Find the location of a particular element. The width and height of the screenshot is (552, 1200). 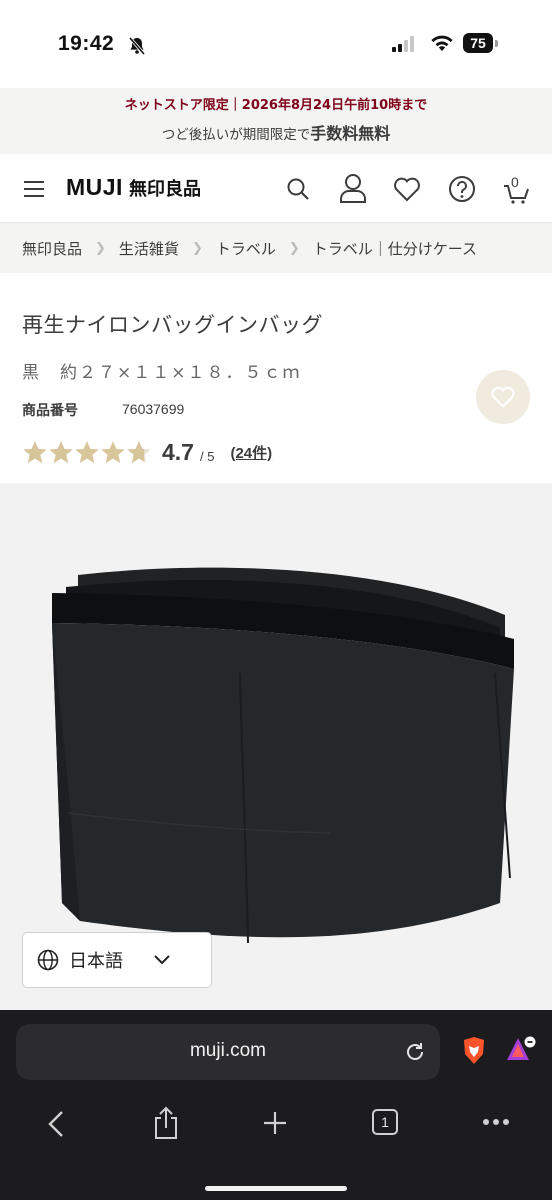

logo-jp-text: 無印良品 is located at coordinates (164, 189).